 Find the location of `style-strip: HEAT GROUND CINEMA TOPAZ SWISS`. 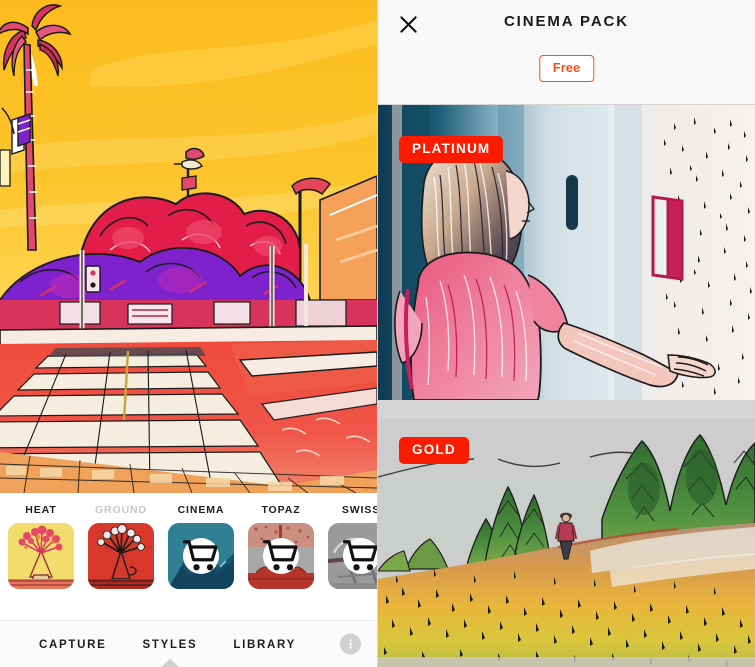

style-strip: HEAT GROUND CINEMA TOPAZ SWISS is located at coordinates (188, 556).